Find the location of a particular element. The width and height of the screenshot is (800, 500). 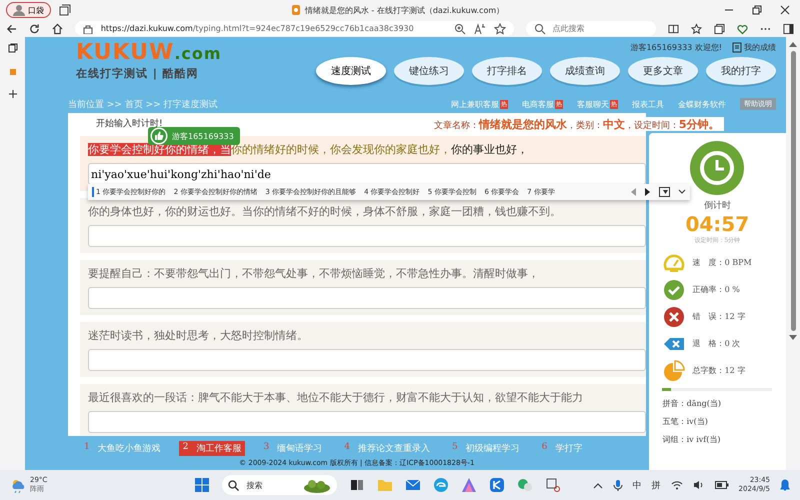

split-screen-icon is located at coordinates (674, 28).